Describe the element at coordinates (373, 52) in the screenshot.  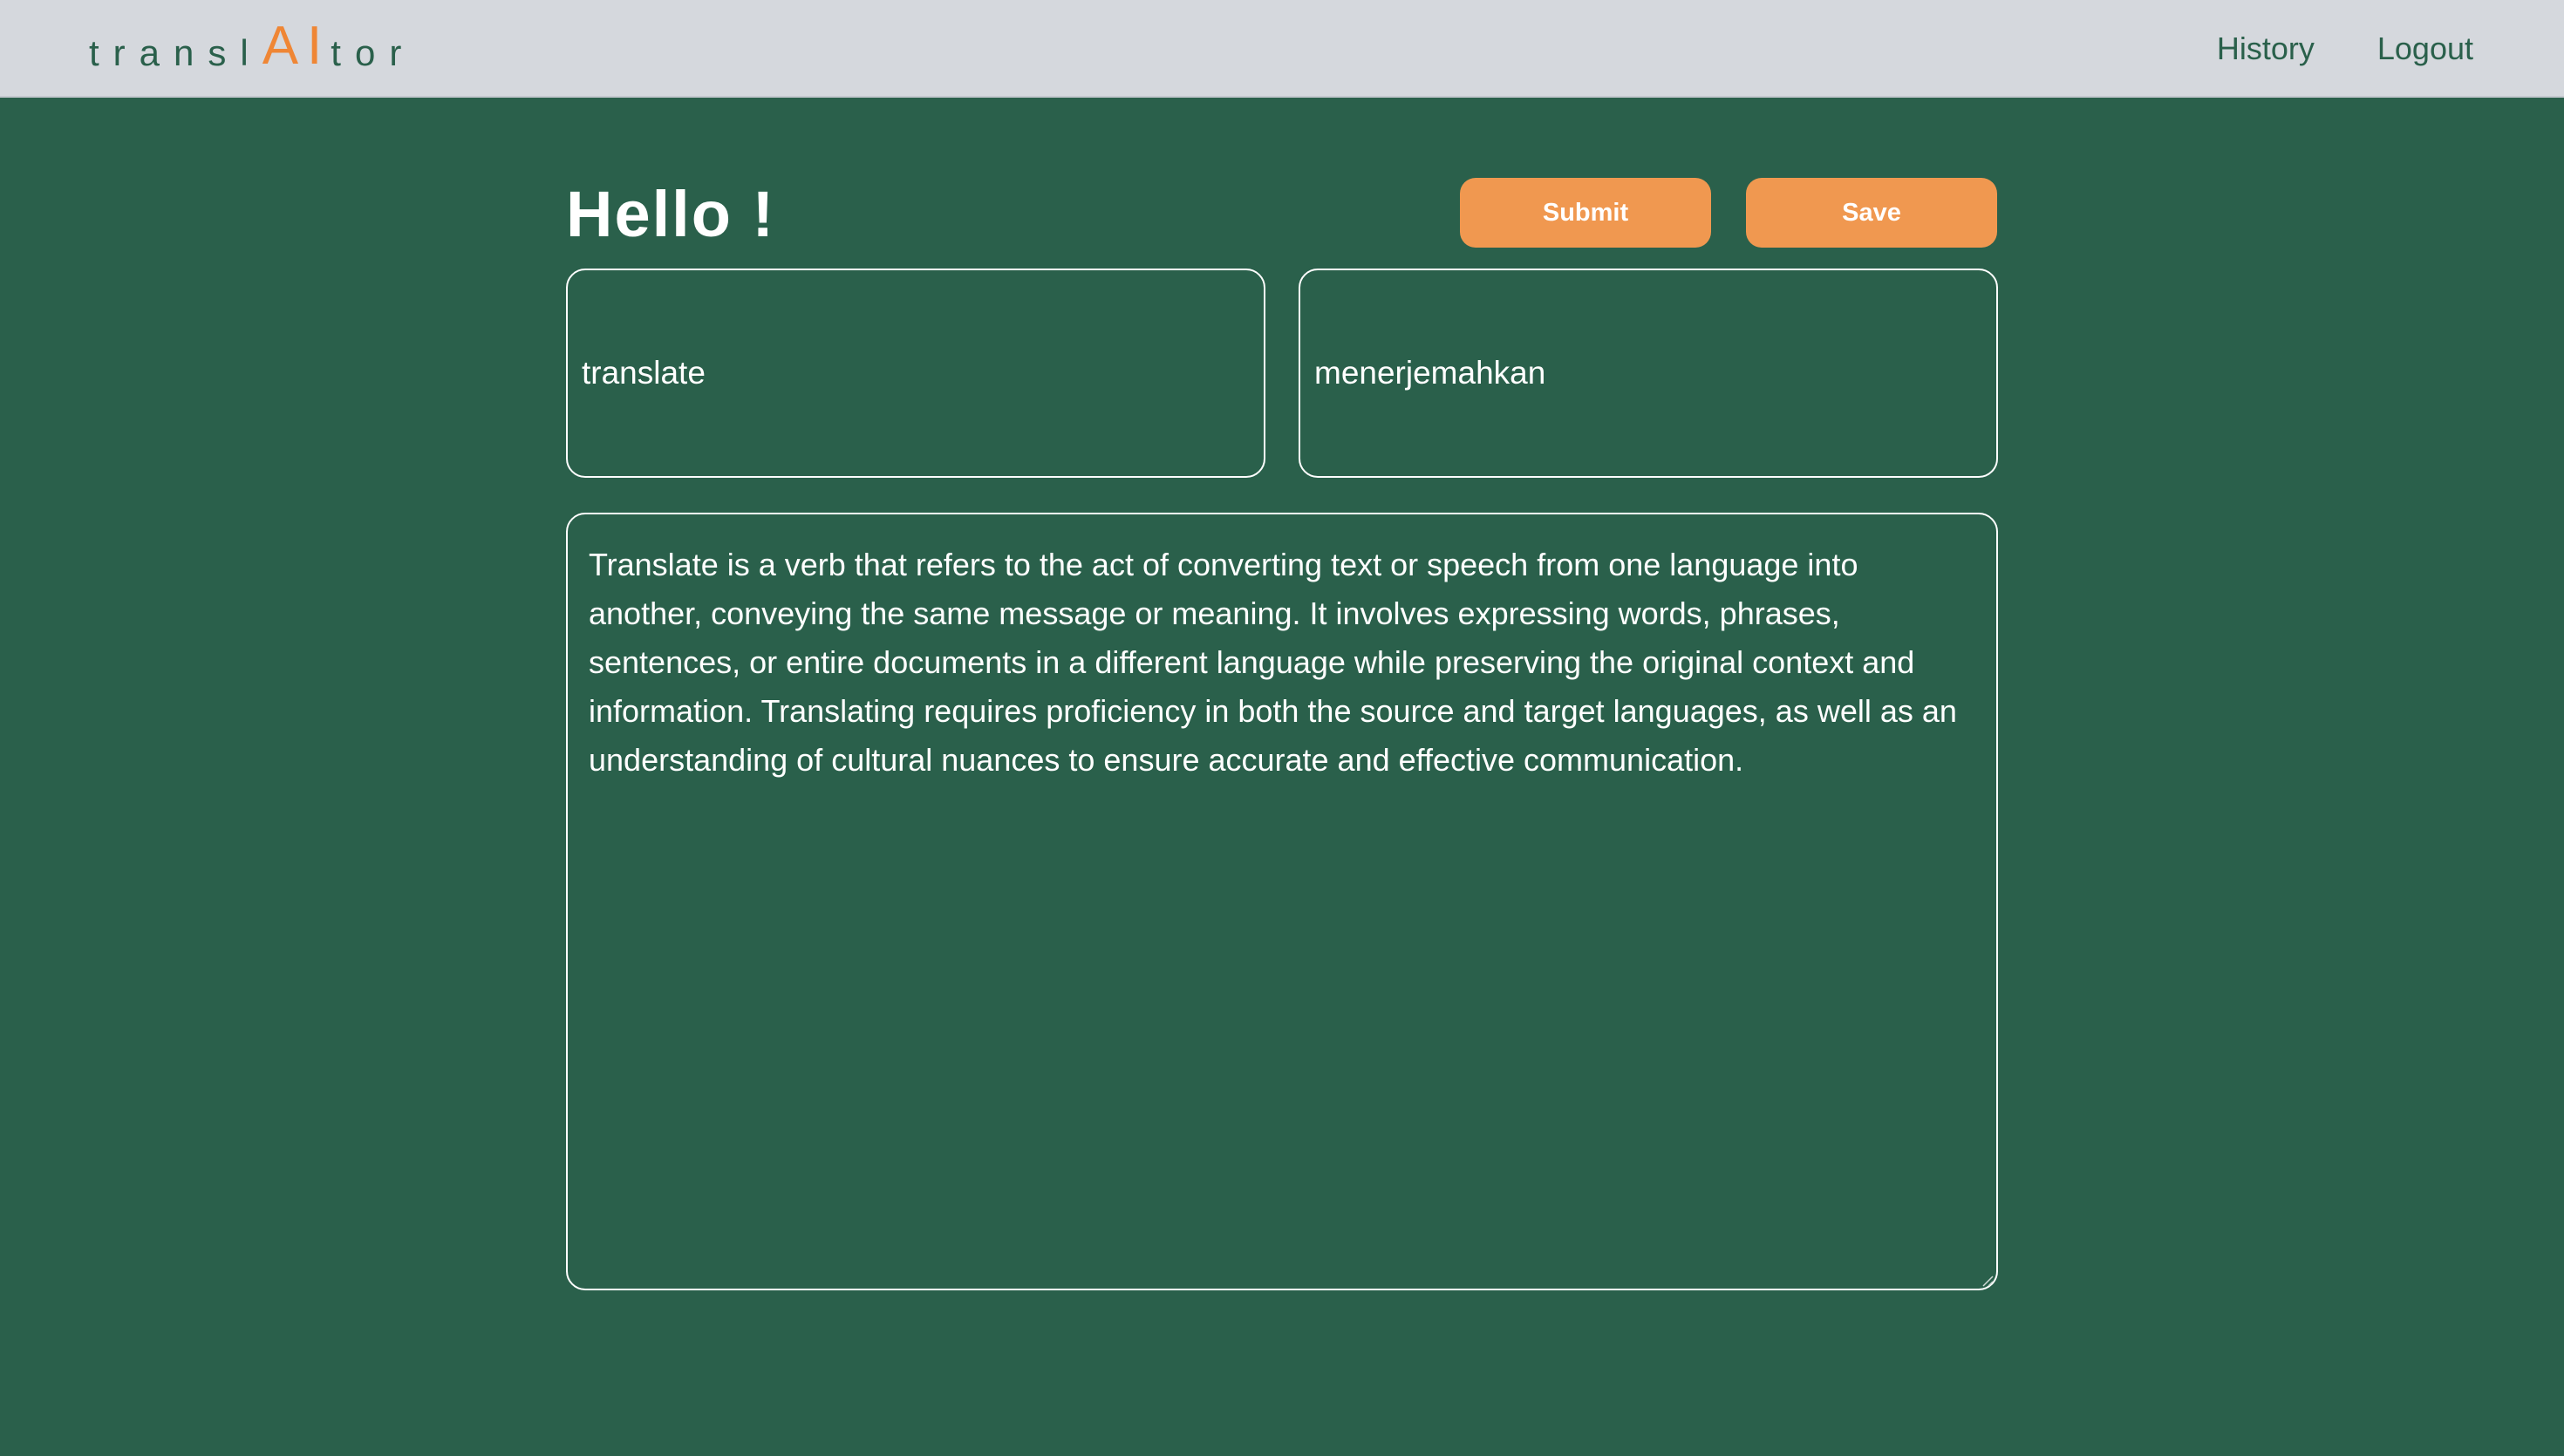
I see `logo-text-end: tor` at that location.